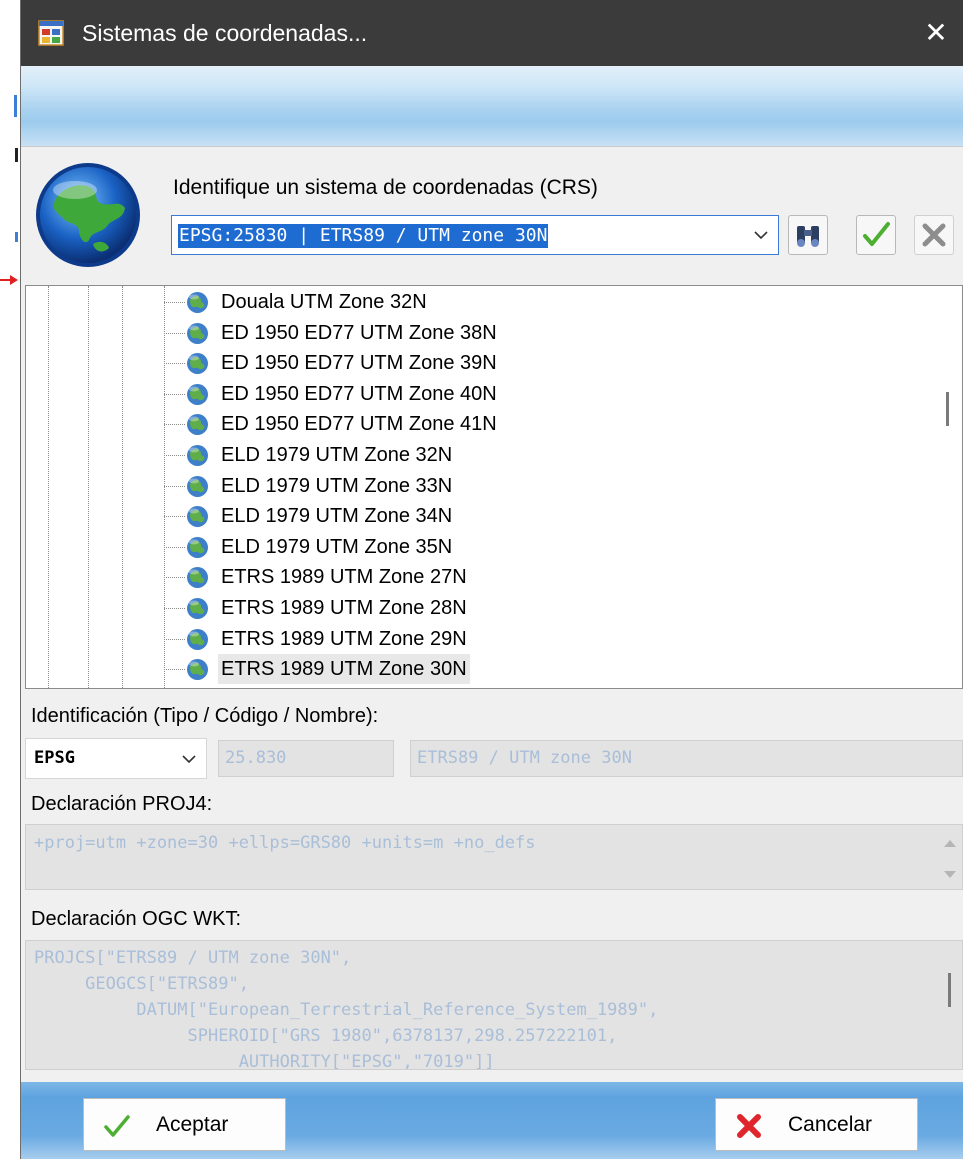 Image resolution: width=963 pixels, height=1159 pixels. I want to click on type-combobox: EPSG, so click(116, 758).